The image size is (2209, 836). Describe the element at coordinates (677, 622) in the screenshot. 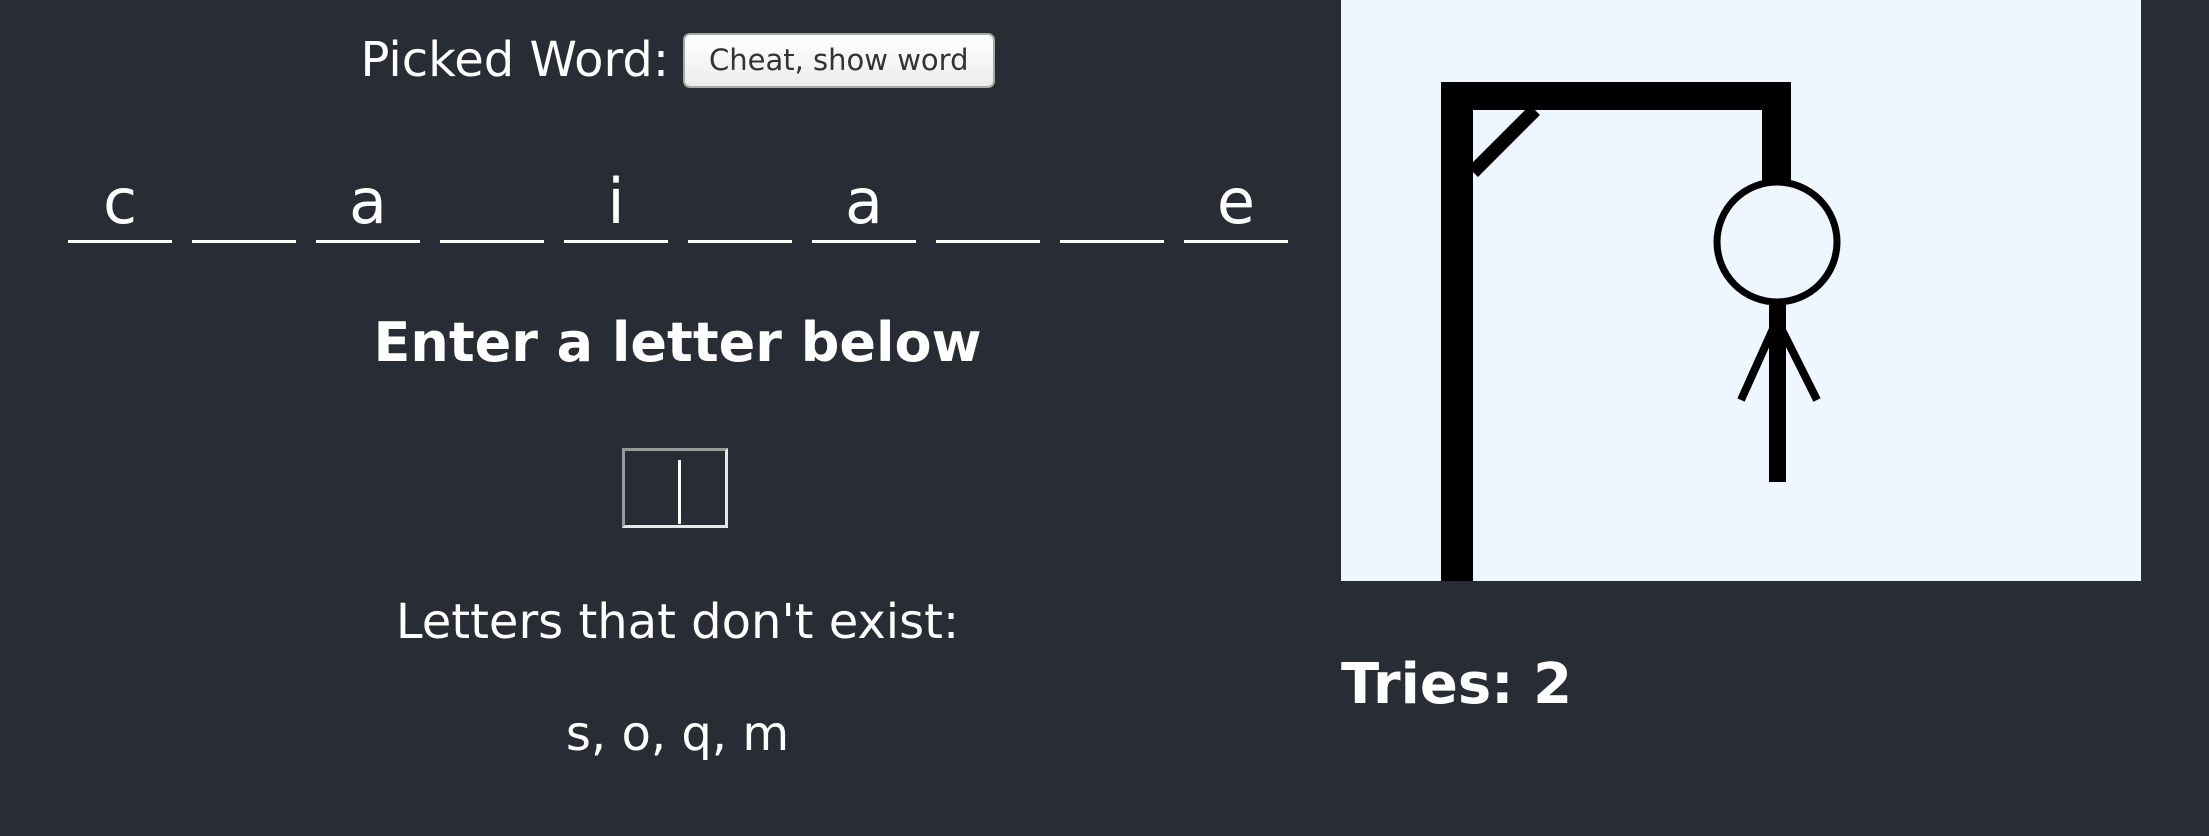

I see `missing-letters-label: Letters that don't exist:` at that location.